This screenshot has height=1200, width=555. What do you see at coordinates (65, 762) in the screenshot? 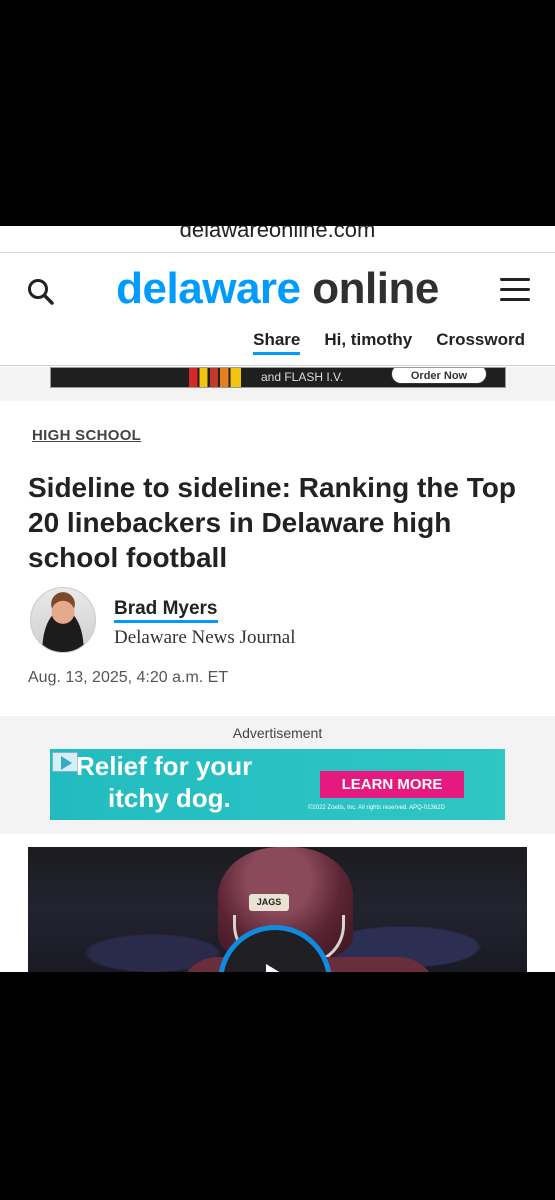
I see `adchoices-icon` at bounding box center [65, 762].